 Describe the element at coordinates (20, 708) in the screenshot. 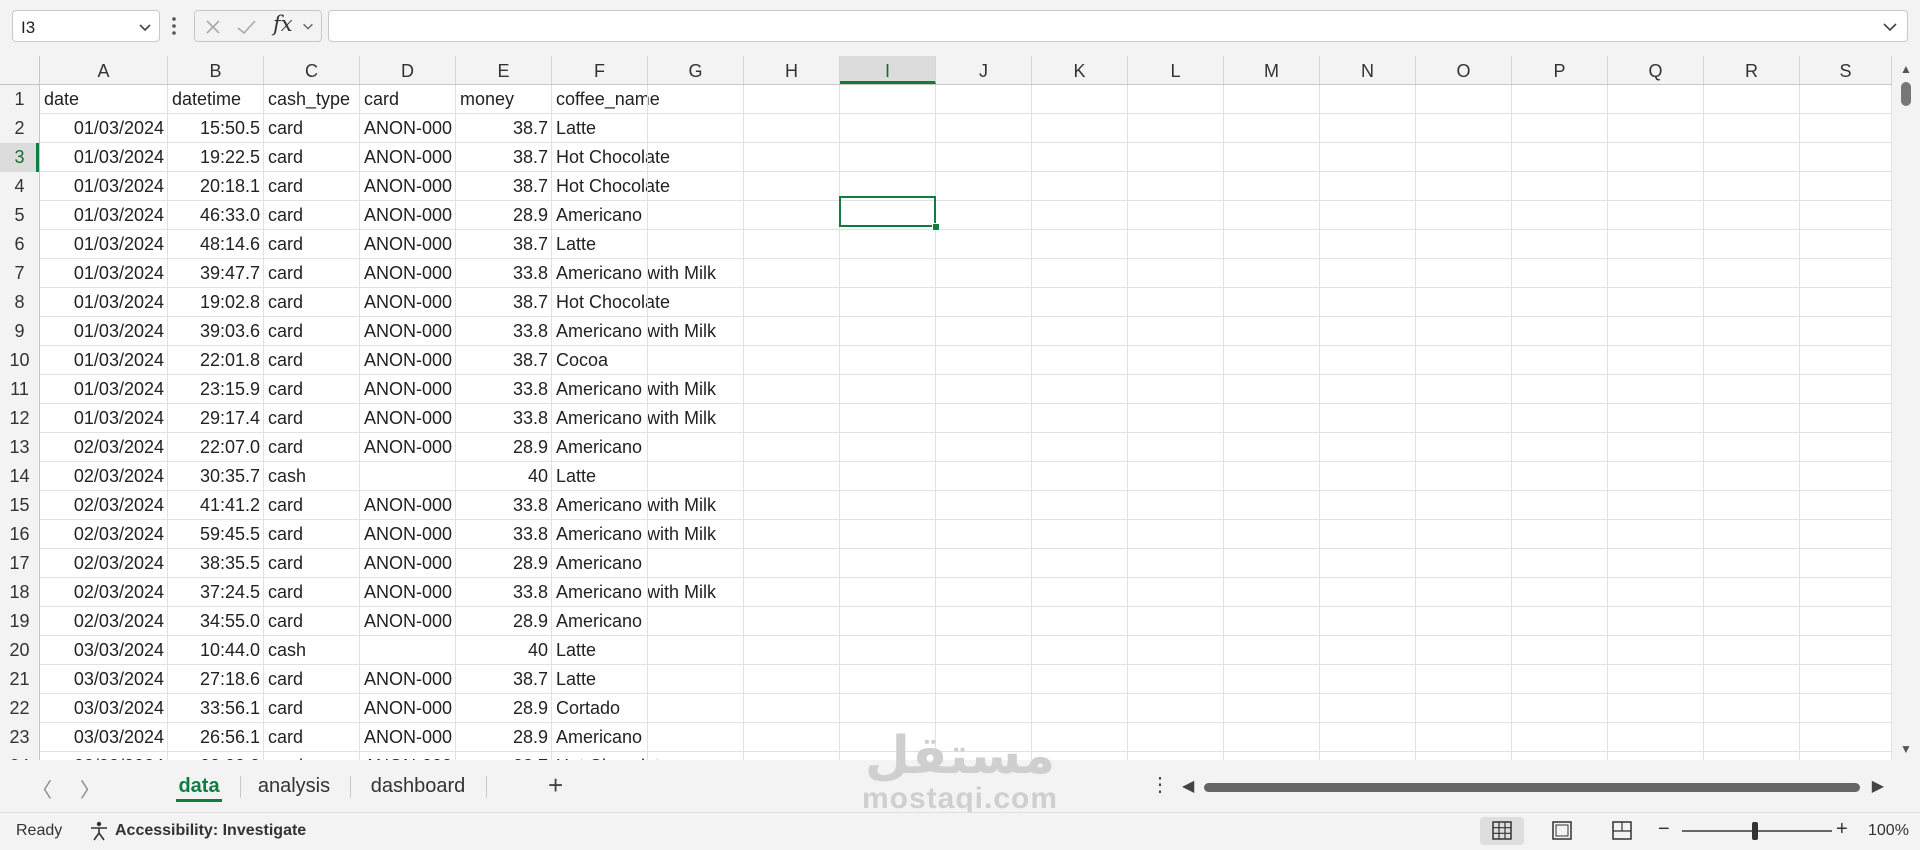

I see `row-header: 22` at that location.